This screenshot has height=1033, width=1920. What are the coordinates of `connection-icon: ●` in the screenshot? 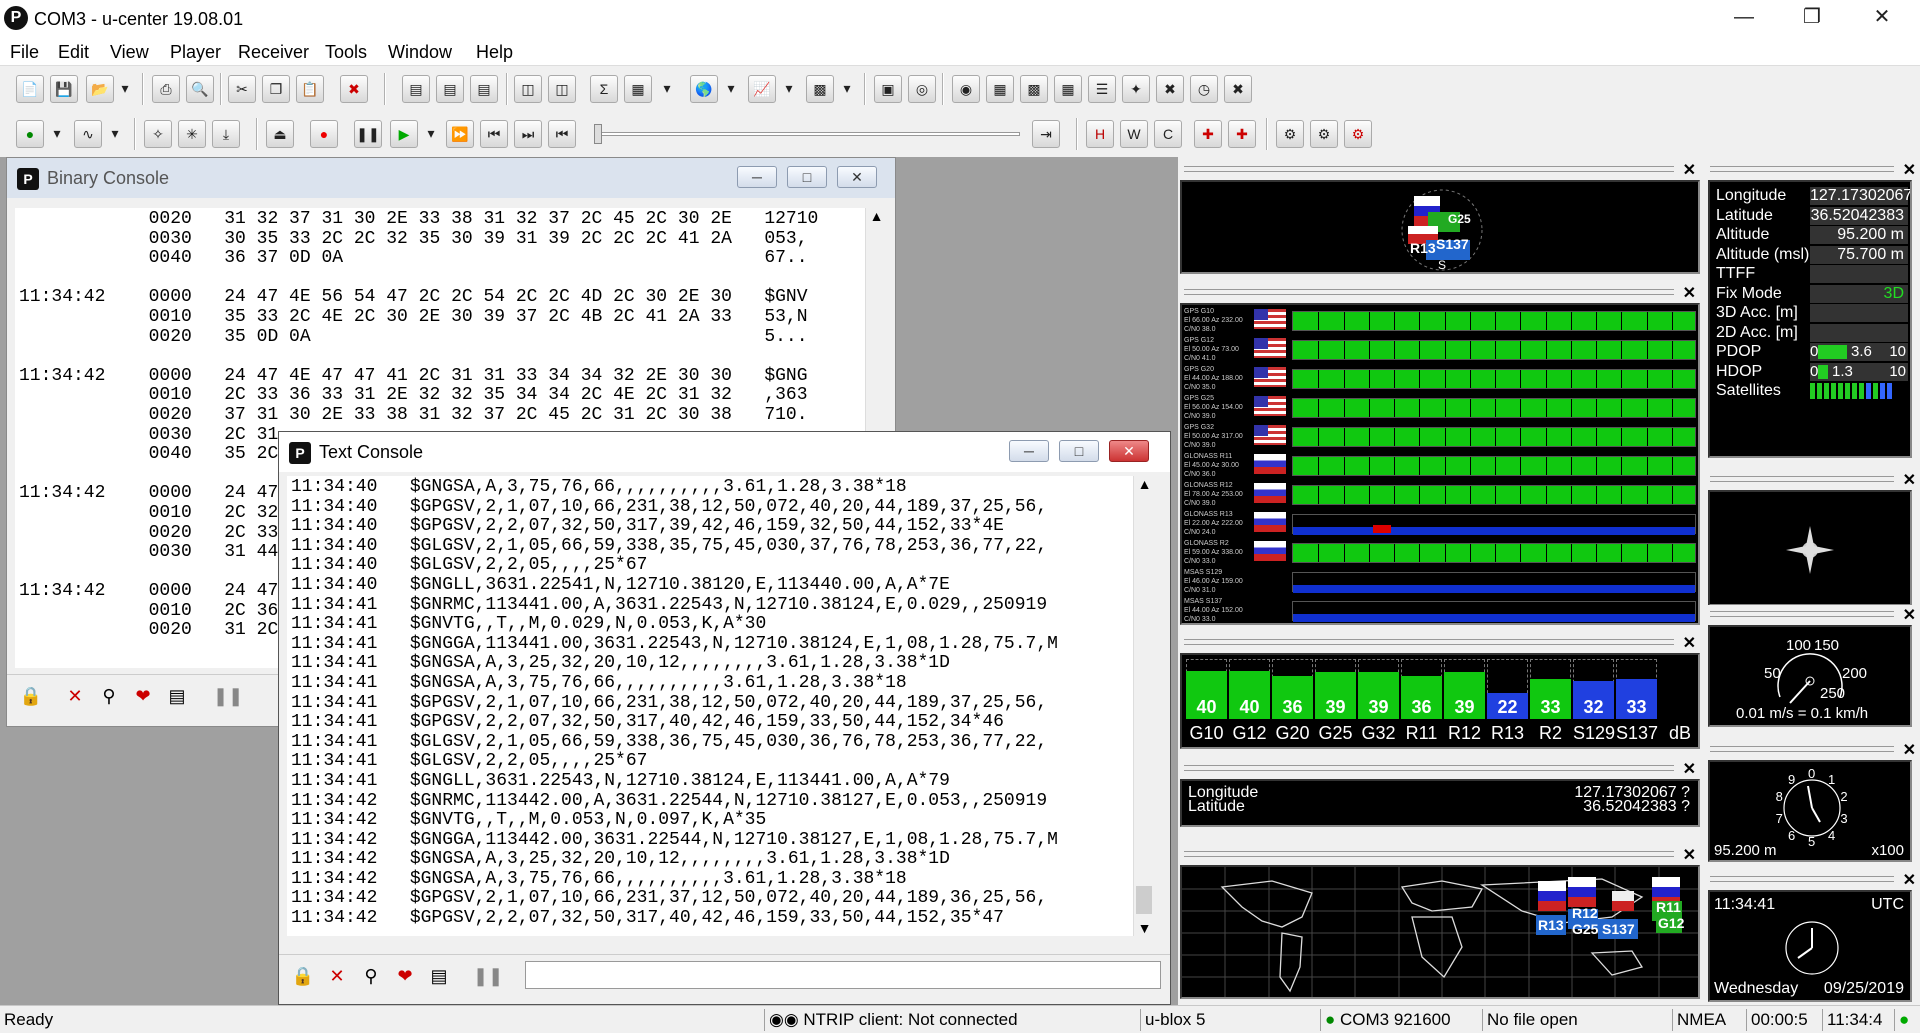 It's located at (30, 134).